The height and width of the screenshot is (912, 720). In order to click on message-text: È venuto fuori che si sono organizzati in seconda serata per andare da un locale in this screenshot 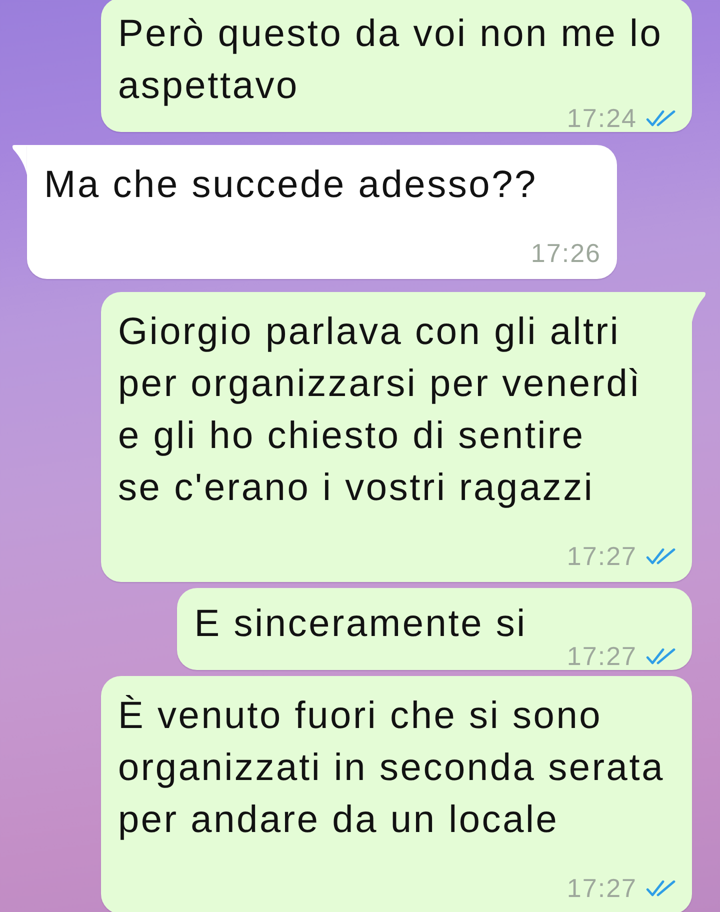, I will do `click(391, 768)`.